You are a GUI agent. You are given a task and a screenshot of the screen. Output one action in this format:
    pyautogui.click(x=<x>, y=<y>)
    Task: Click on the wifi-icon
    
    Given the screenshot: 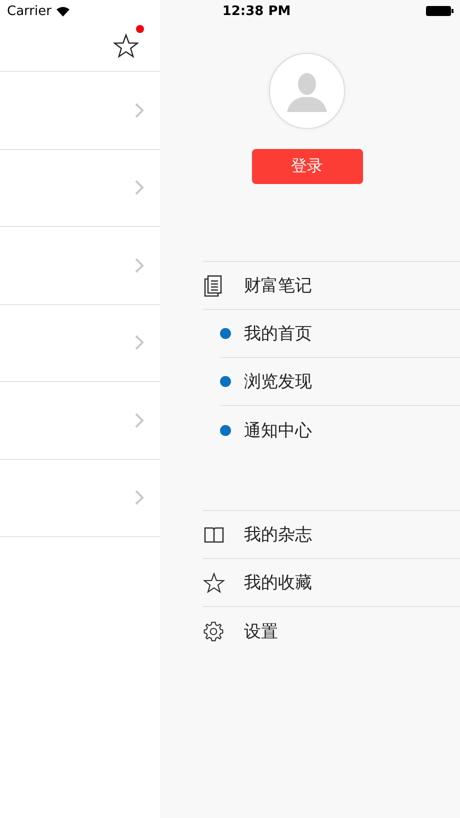 What is the action you would take?
    pyautogui.click(x=63, y=11)
    